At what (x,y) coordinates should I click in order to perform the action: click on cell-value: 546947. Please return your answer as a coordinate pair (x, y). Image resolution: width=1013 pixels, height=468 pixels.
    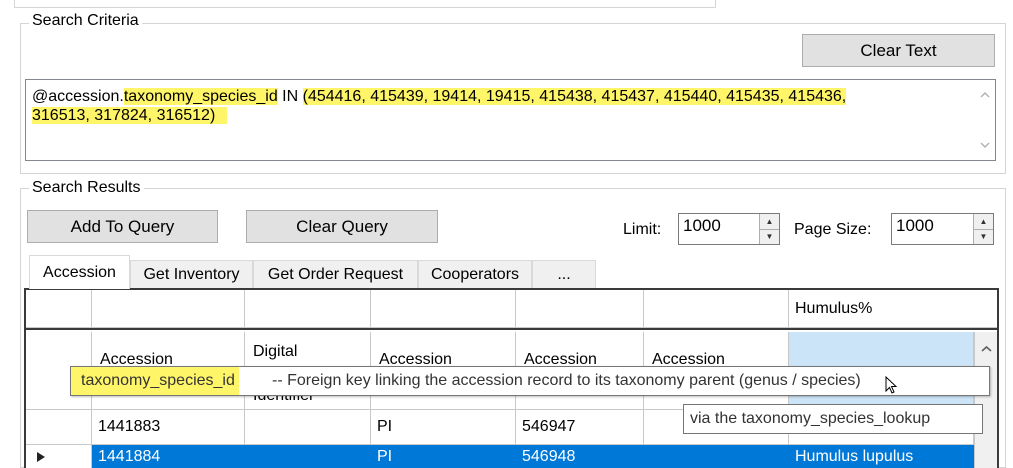
    Looking at the image, I should click on (549, 426).